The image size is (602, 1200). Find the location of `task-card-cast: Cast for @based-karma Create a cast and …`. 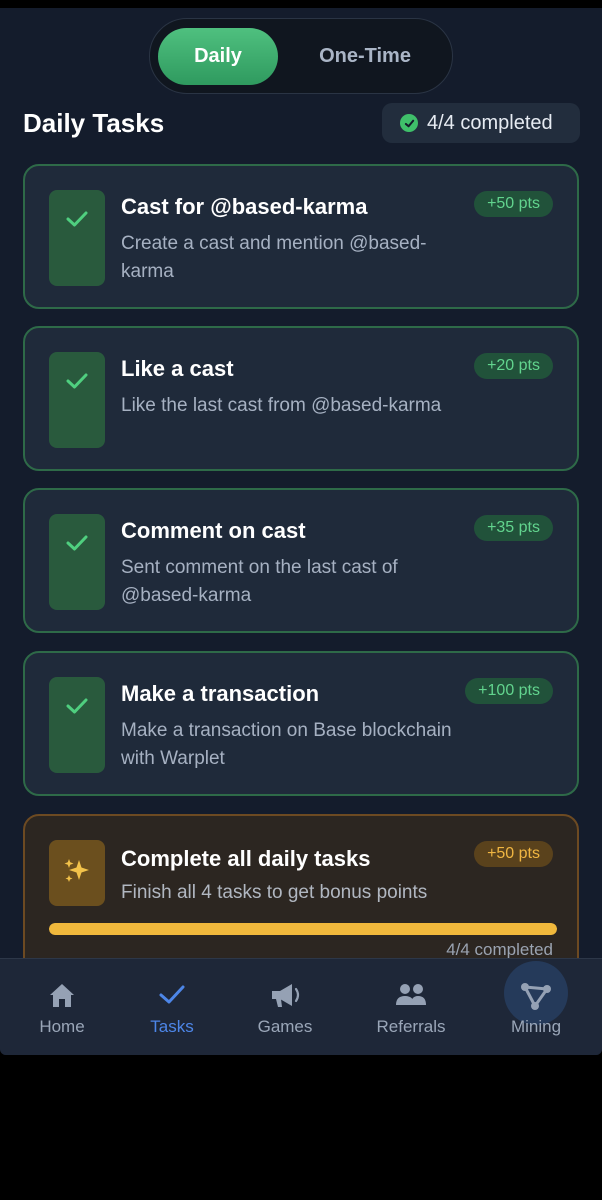

task-card-cast: Cast for @based-karma Create a cast and … is located at coordinates (301, 236).